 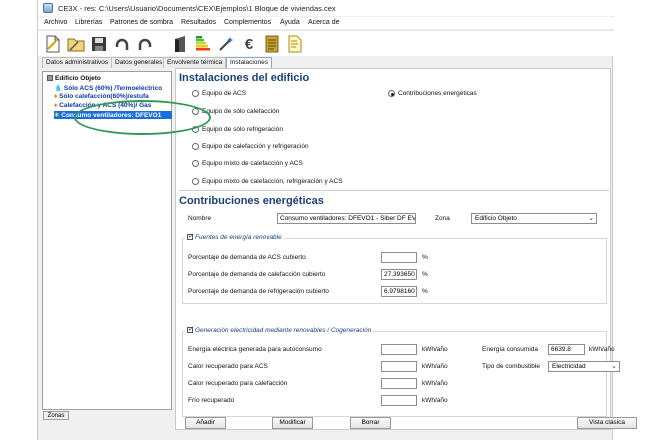 I want to click on menu-ayuda: Ayuda, so click(x=290, y=22).